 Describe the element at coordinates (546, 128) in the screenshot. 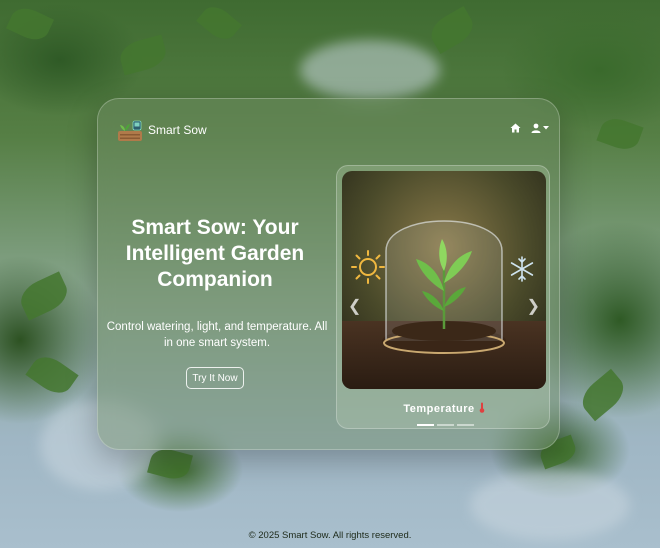

I see `caret-down-icon` at that location.